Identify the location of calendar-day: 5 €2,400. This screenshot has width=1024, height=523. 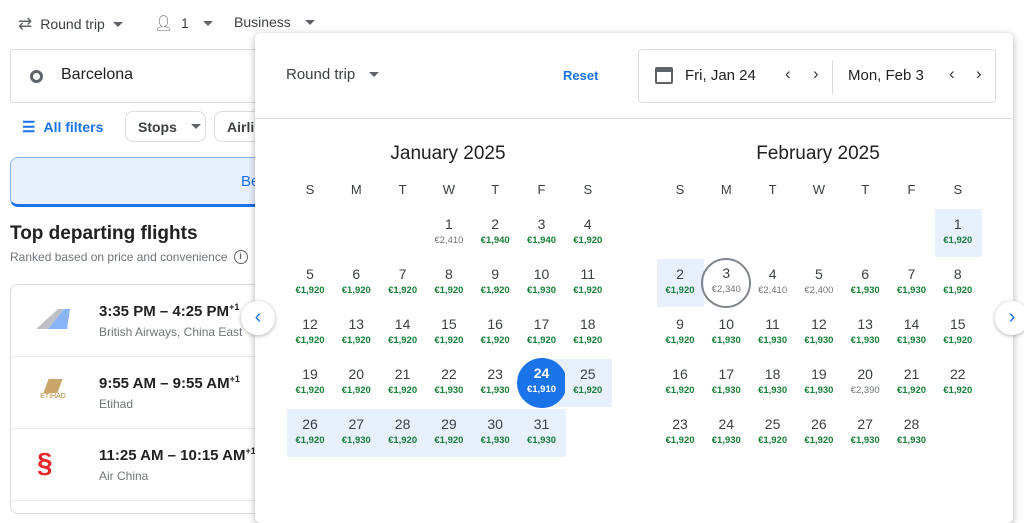
(819, 283).